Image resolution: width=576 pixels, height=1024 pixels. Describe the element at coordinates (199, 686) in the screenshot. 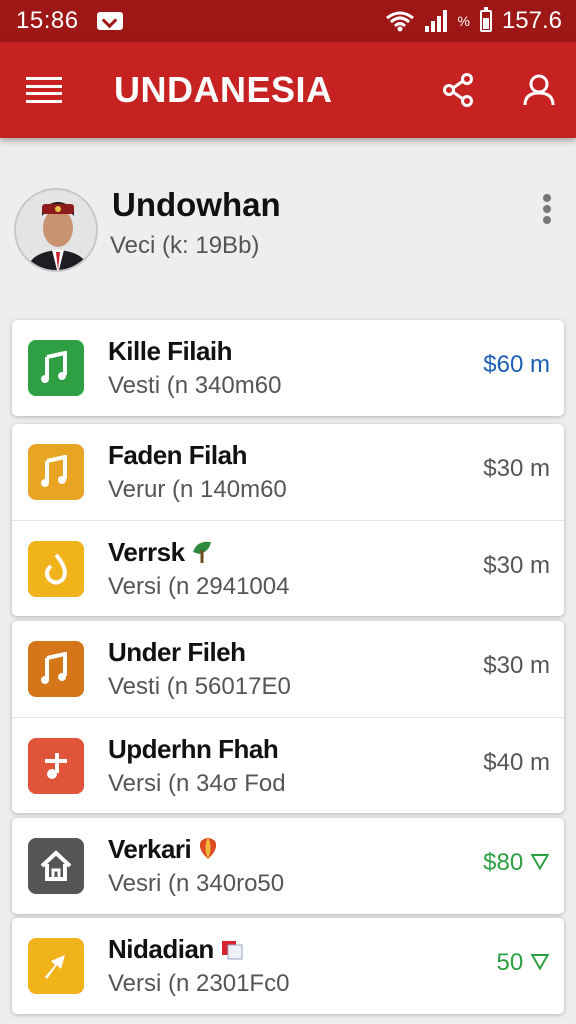

I see `item-subtitle: Vesti (n 56017E0` at that location.